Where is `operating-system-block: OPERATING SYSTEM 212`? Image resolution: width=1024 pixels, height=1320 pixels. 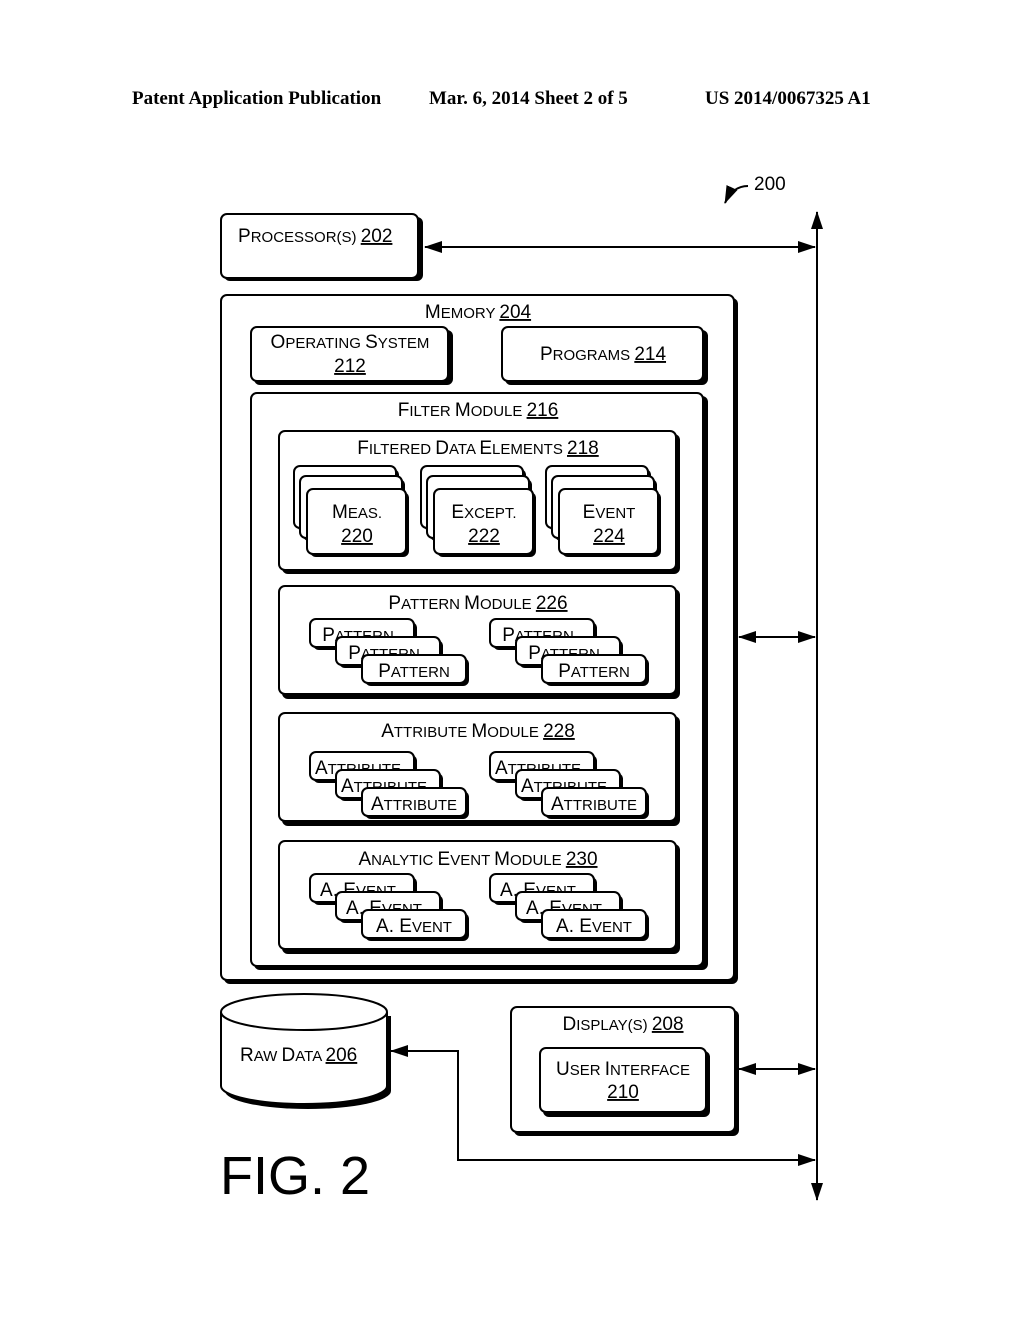 operating-system-block: OPERATING SYSTEM 212 is located at coordinates (351, 355).